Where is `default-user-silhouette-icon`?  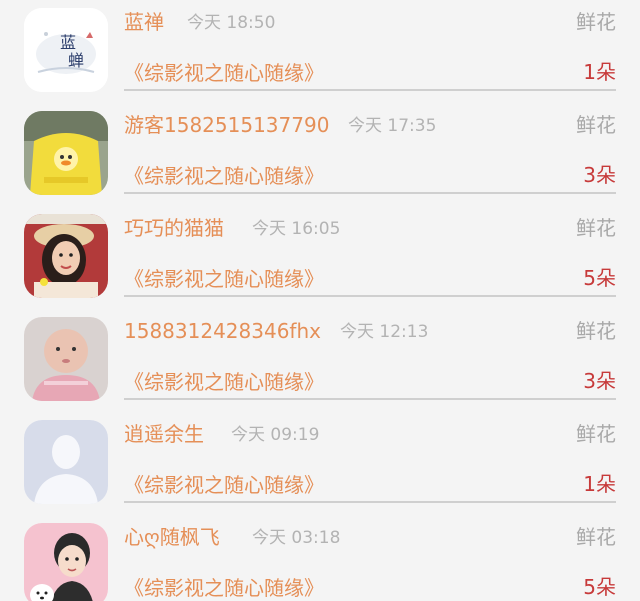
default-user-silhouette-icon is located at coordinates (66, 462).